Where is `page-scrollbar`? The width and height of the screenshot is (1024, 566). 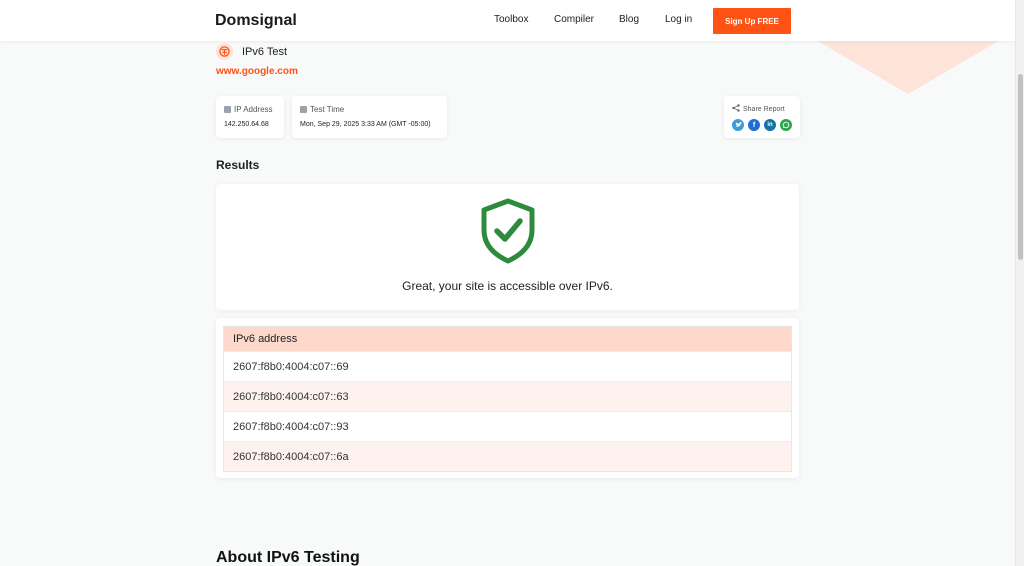 page-scrollbar is located at coordinates (1019, 283).